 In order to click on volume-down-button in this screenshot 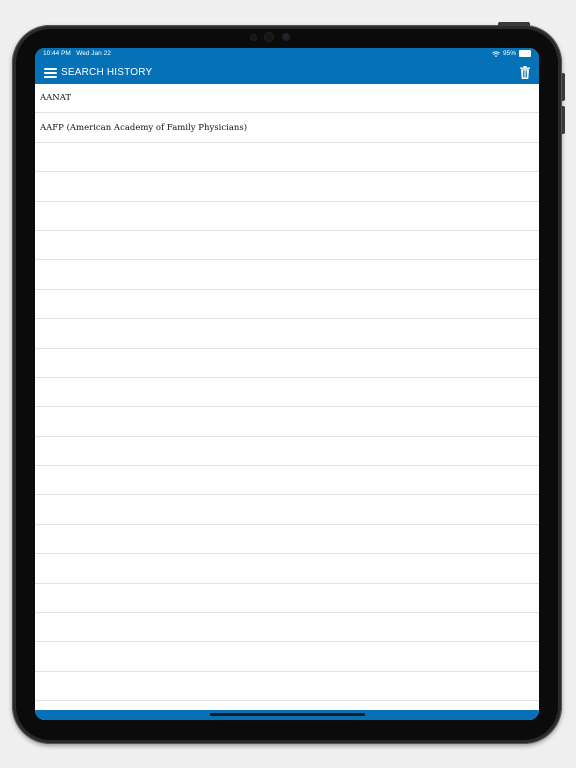, I will do `click(563, 120)`.